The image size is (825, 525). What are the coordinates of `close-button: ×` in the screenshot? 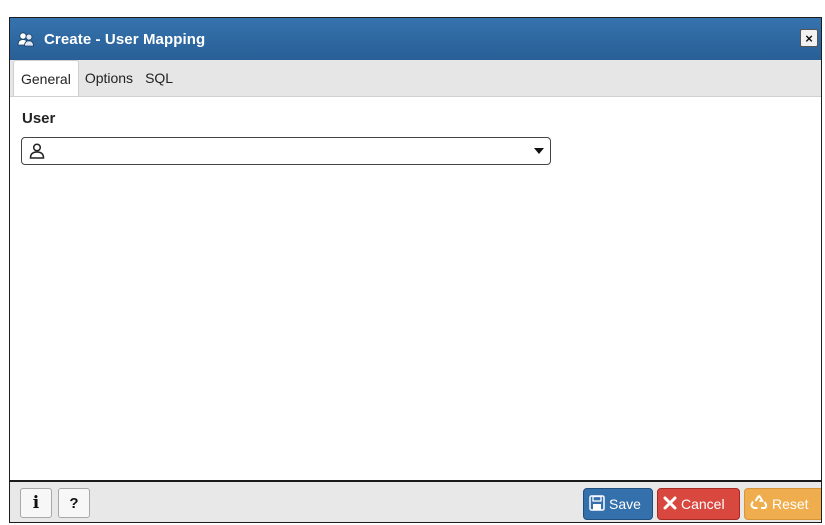 It's located at (809, 38).